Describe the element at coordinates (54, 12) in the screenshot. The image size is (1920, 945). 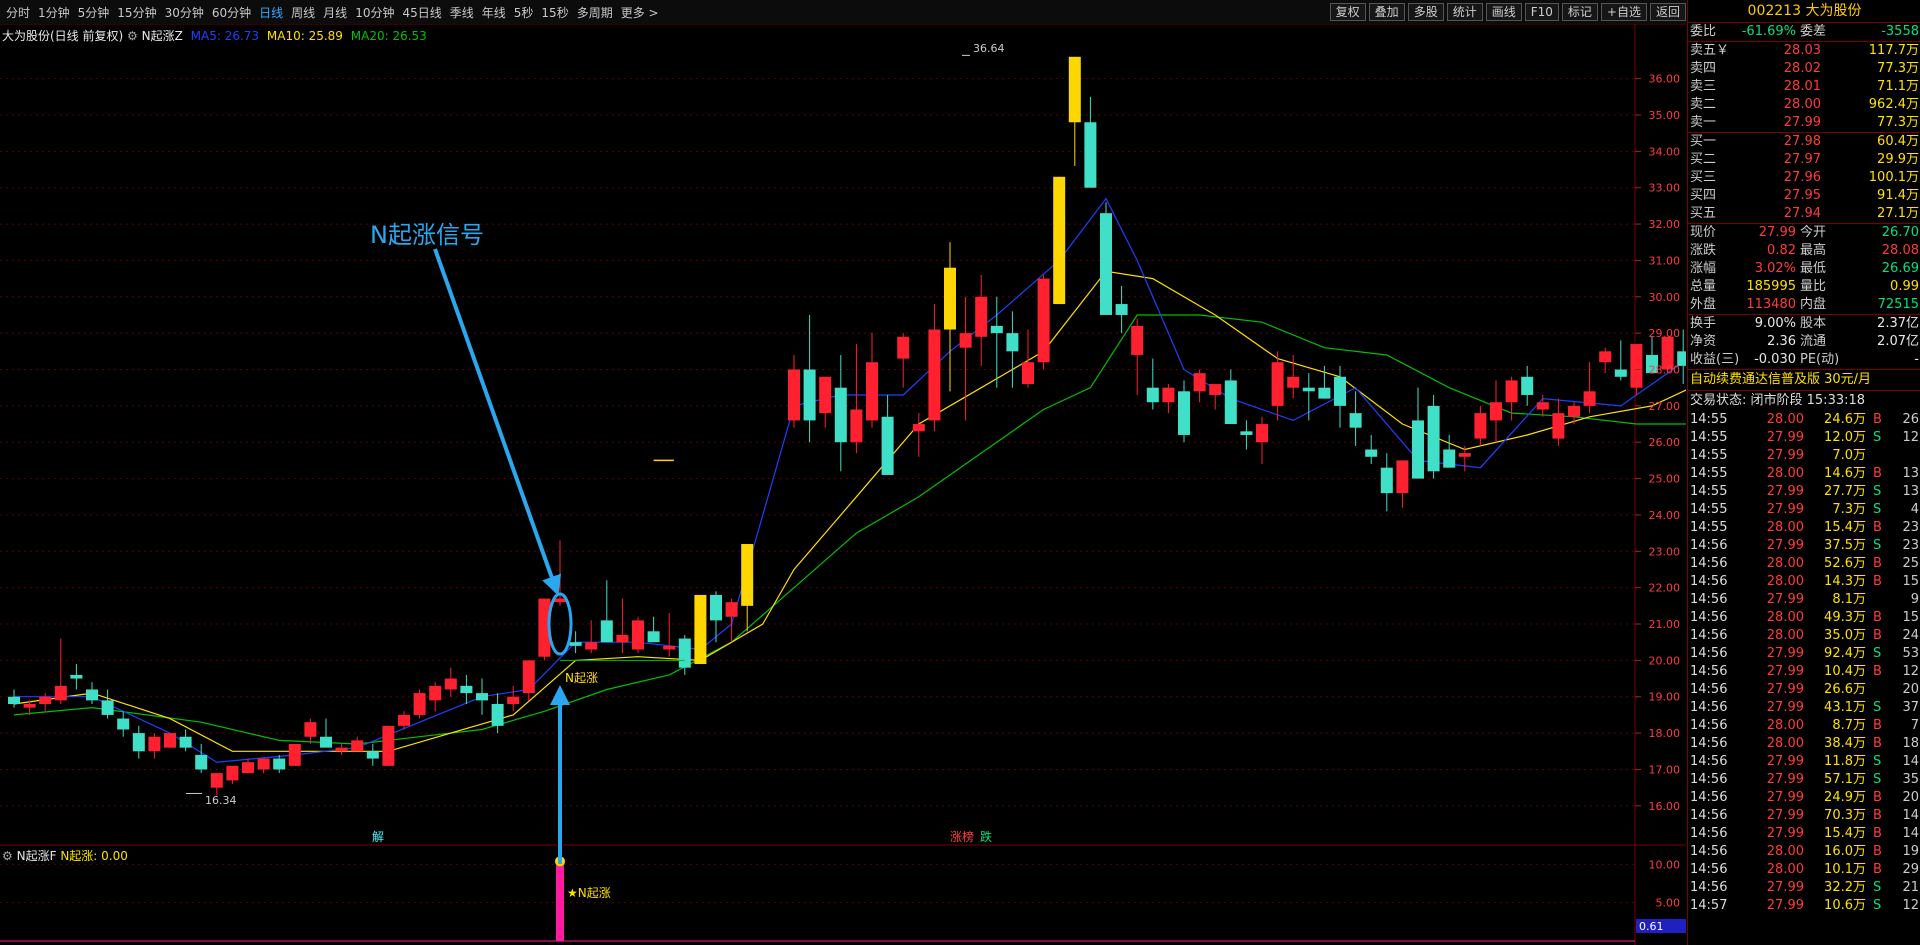
I see `period-tab-1: 1分钟` at that location.